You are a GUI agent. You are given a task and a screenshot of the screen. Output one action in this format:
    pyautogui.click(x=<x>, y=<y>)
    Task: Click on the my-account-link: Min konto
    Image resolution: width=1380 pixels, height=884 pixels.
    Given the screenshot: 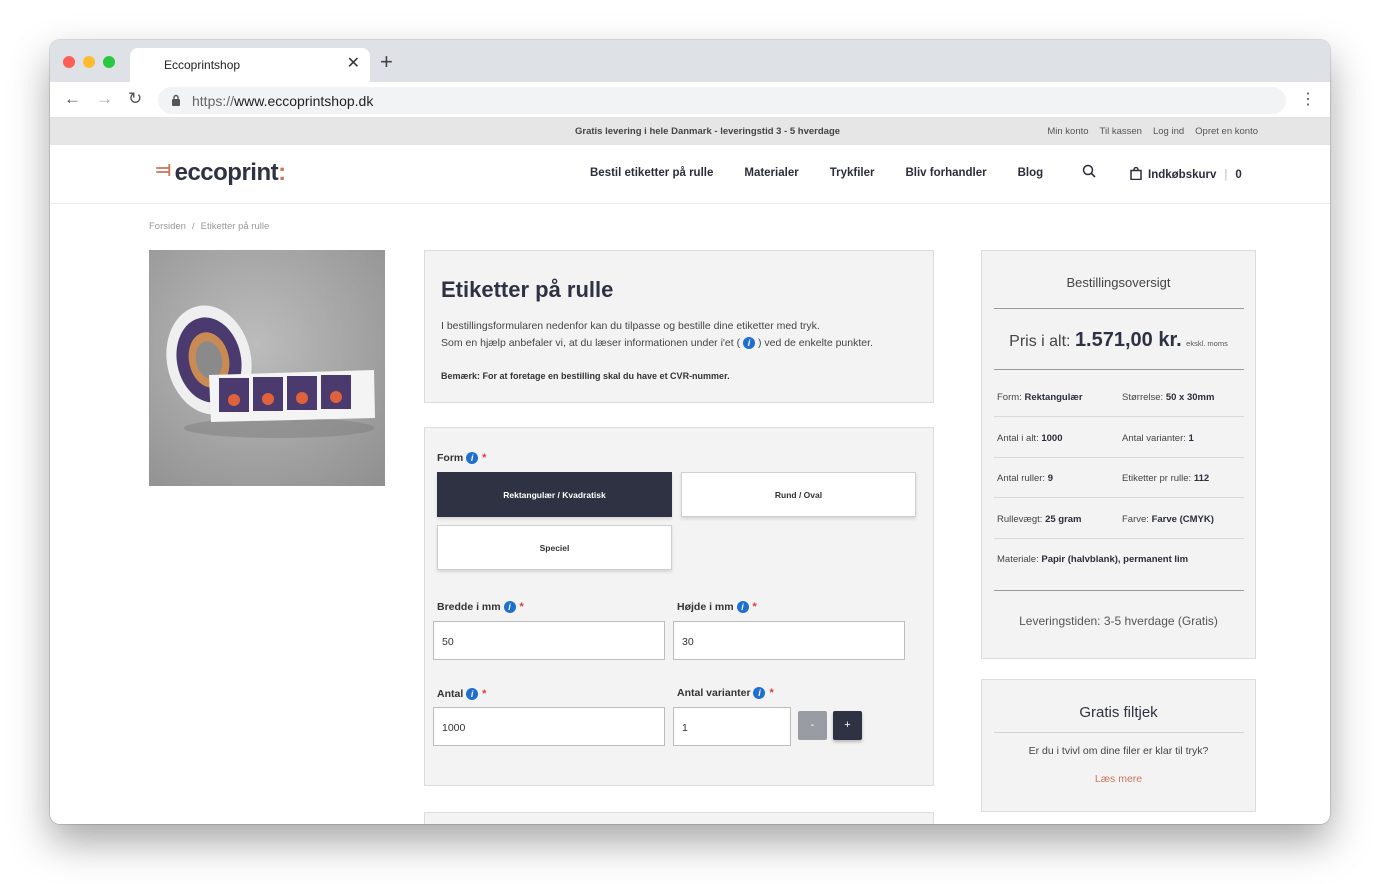 What is the action you would take?
    pyautogui.click(x=1067, y=131)
    